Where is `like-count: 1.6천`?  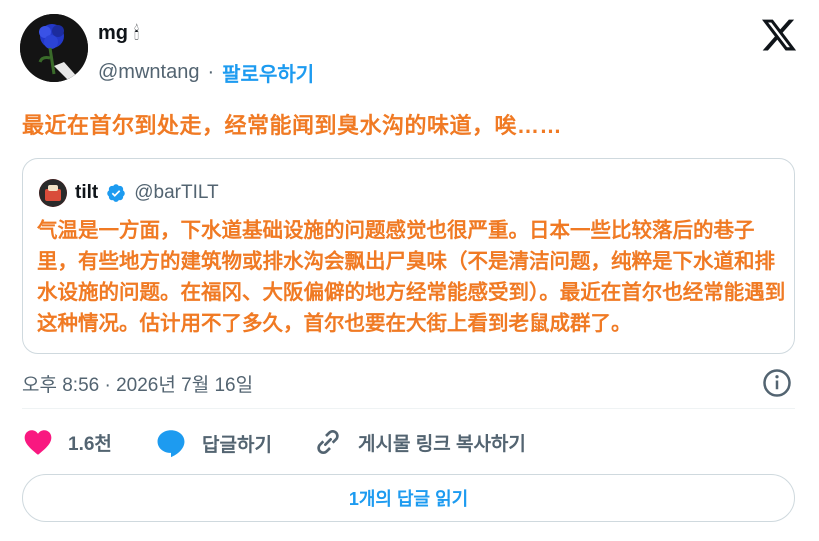 like-count: 1.6천 is located at coordinates (90, 444).